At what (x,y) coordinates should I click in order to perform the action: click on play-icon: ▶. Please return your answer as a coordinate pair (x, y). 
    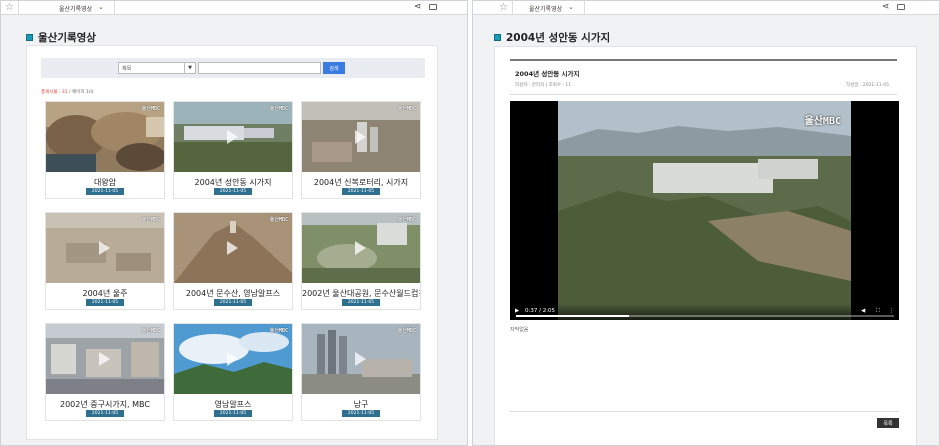
    Looking at the image, I should click on (517, 311).